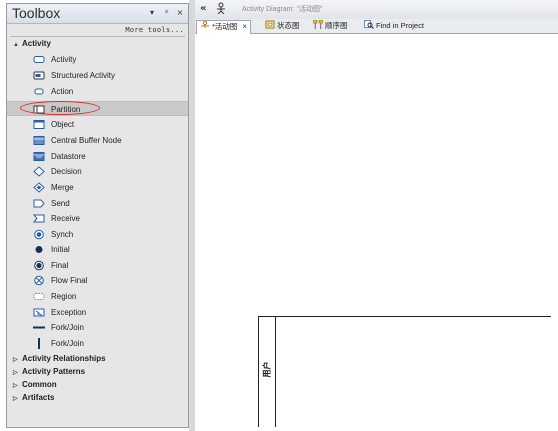  What do you see at coordinates (369, 24) in the screenshot?
I see `find-icon` at bounding box center [369, 24].